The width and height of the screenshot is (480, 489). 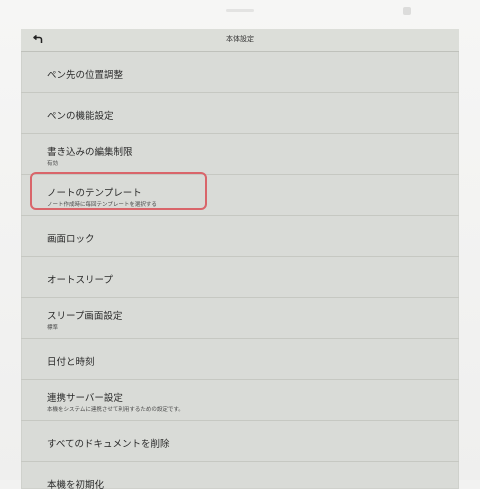 What do you see at coordinates (85, 75) in the screenshot?
I see `settings-item-label: ペン先の位置調整` at bounding box center [85, 75].